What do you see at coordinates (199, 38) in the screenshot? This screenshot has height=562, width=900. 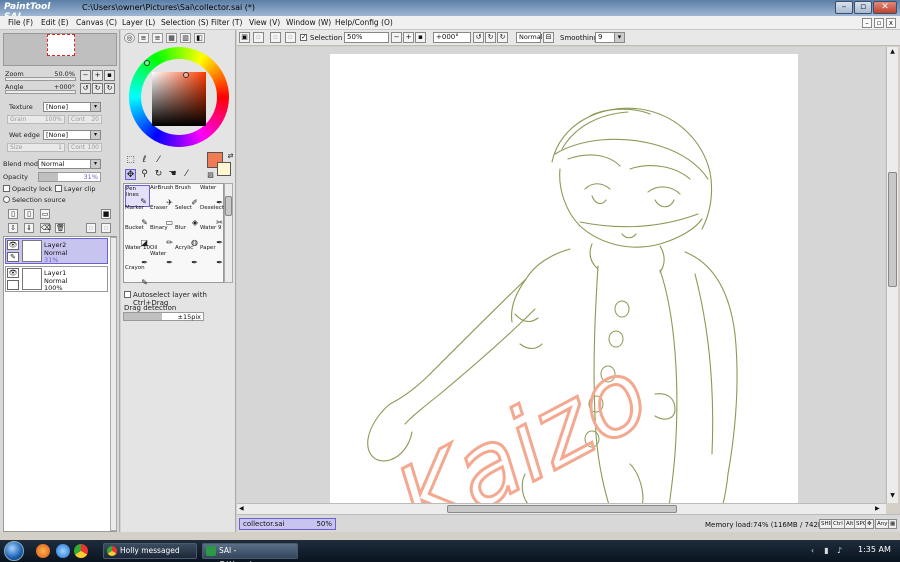 I see `scratchpad-tab: ◧` at bounding box center [199, 38].